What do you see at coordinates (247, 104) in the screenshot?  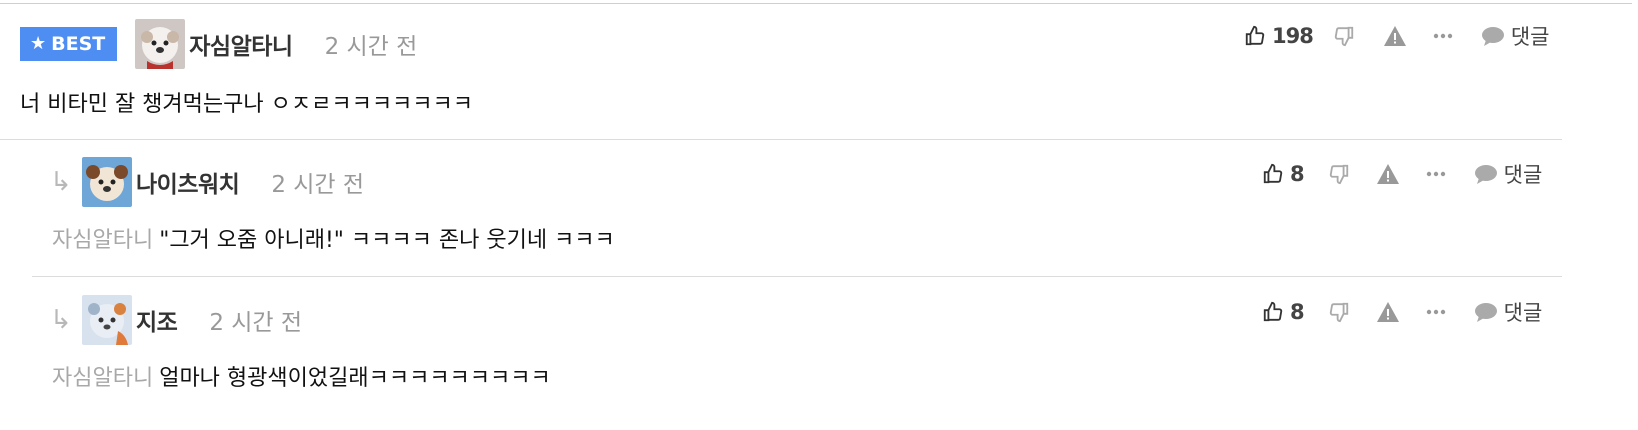 I see `comment-text: 너 비타민 잘 챙겨먹는구나 ㅇㅈㄹㅋㅋㅋㅋㅋㅋㅋ` at bounding box center [247, 104].